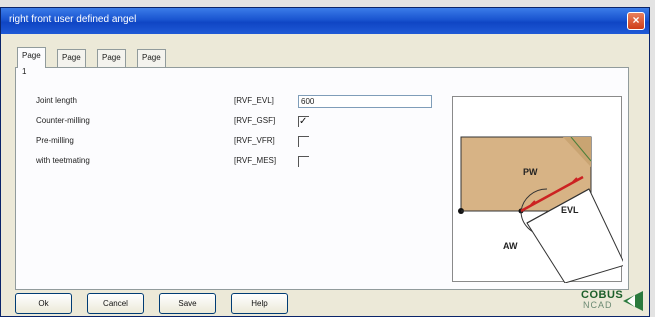  What do you see at coordinates (55, 140) in the screenshot?
I see `pre-milling-label: Pre-milling` at bounding box center [55, 140].